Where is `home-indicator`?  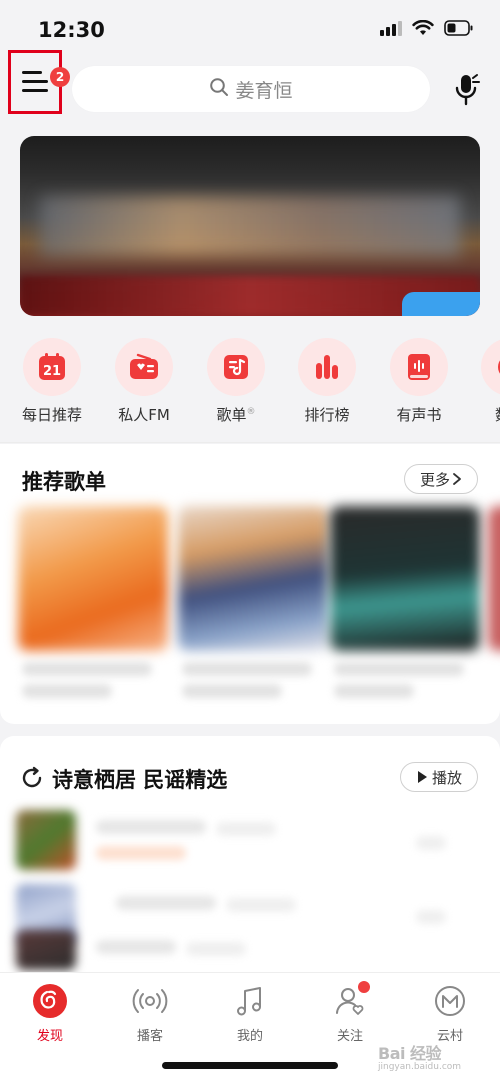
home-indicator is located at coordinates (250, 1065).